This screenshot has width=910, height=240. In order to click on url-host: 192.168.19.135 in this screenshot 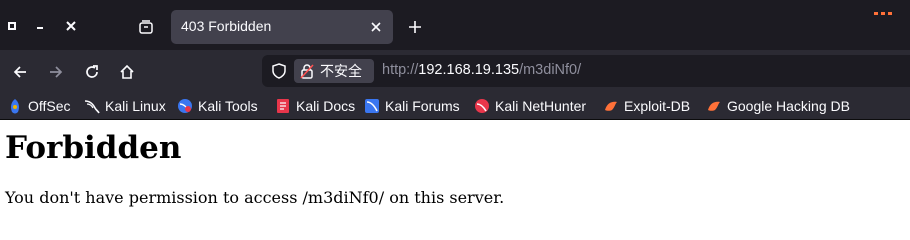, I will do `click(469, 70)`.